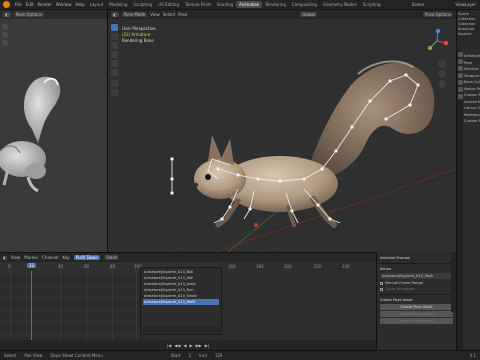  Describe the element at coordinates (460, 89) in the screenshot. I see `armature-tab-icon` at that location.